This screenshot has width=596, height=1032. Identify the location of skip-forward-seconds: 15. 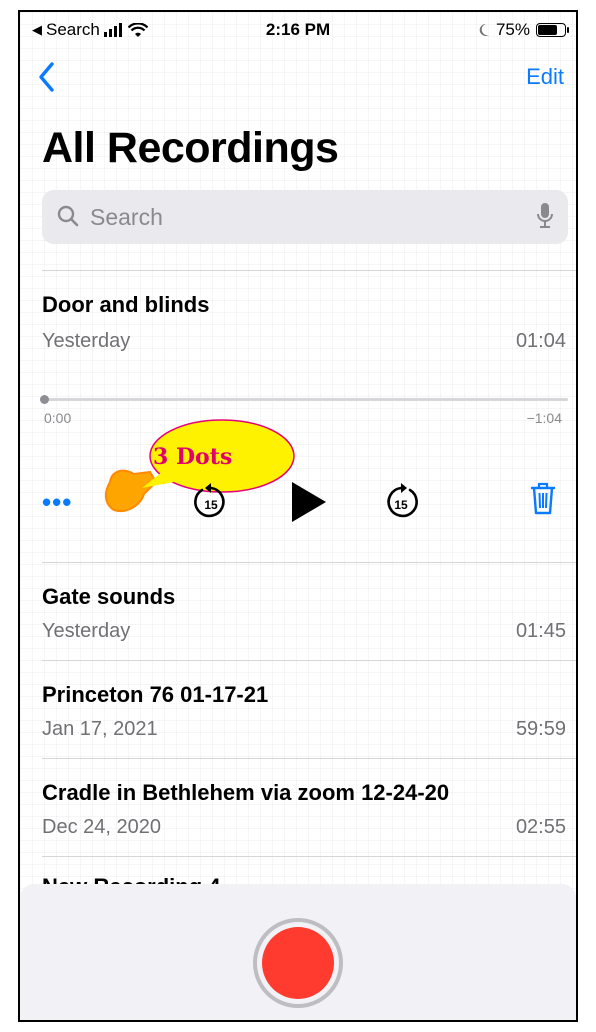
(401, 505).